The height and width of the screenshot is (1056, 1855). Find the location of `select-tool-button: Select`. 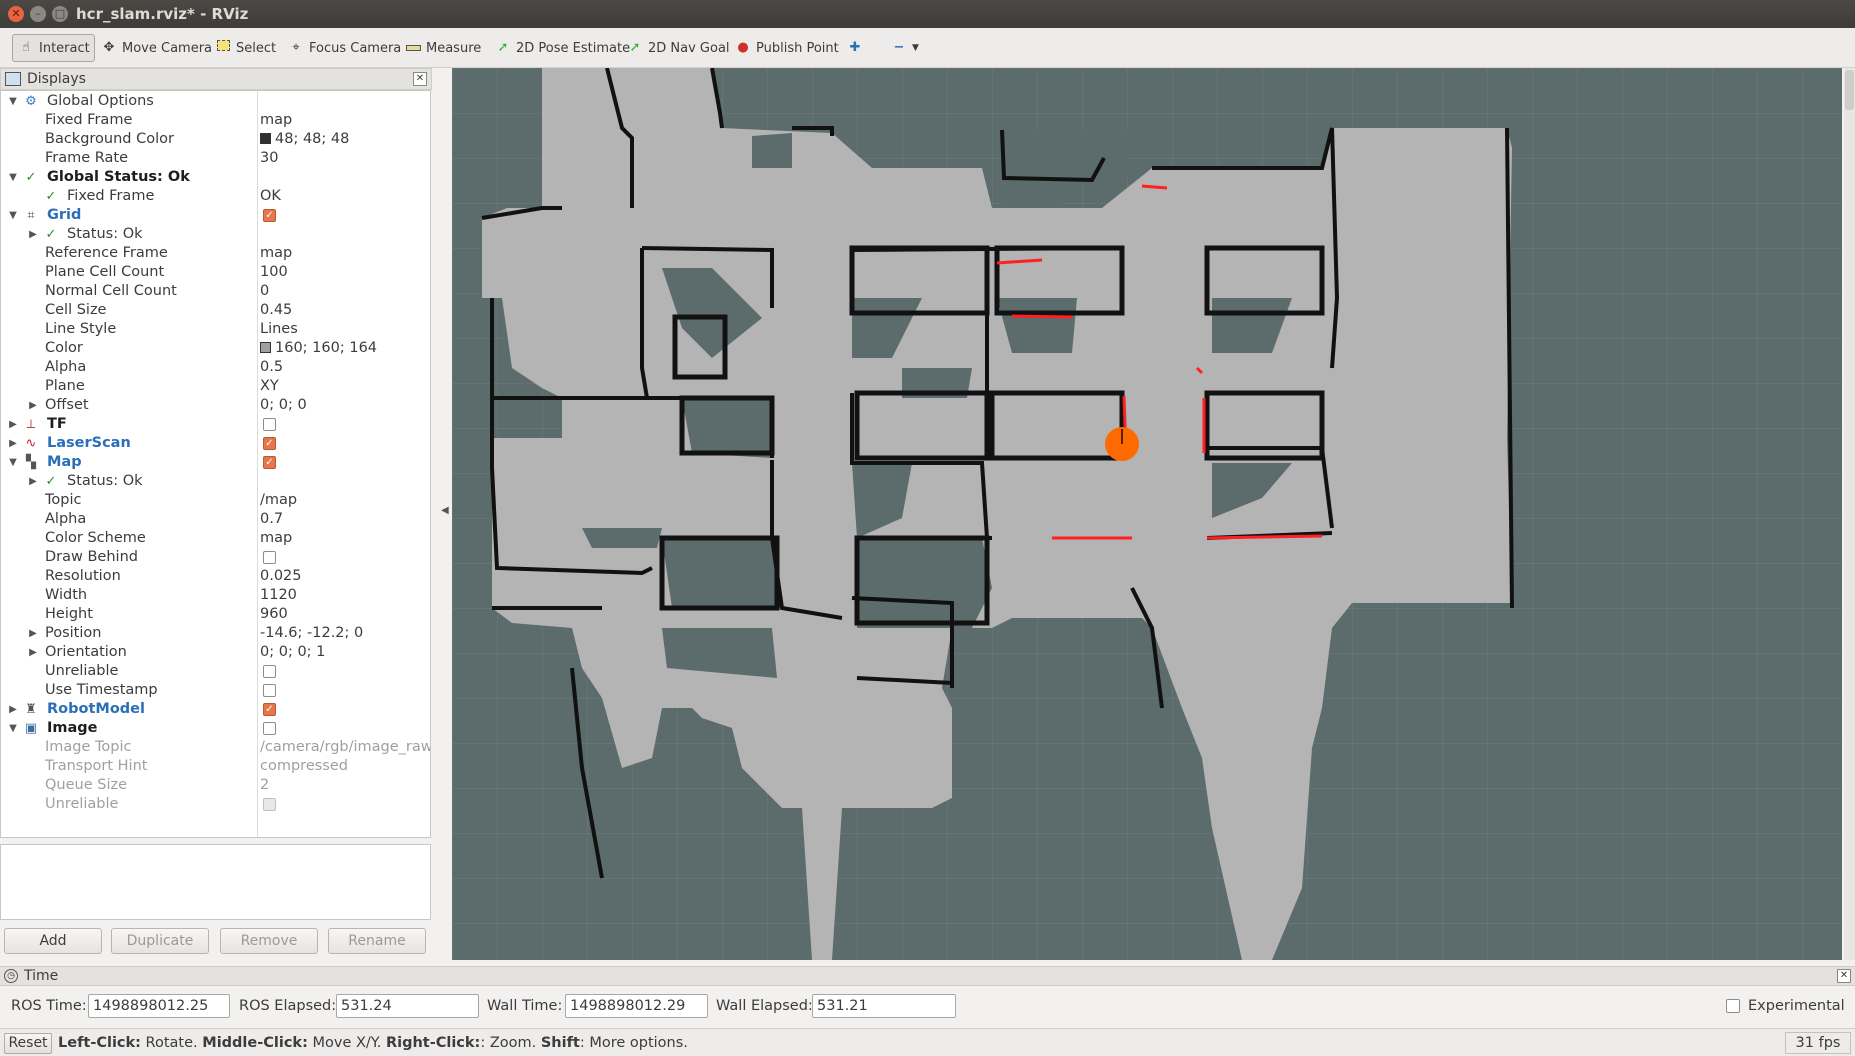

select-tool-button: Select is located at coordinates (245, 48).